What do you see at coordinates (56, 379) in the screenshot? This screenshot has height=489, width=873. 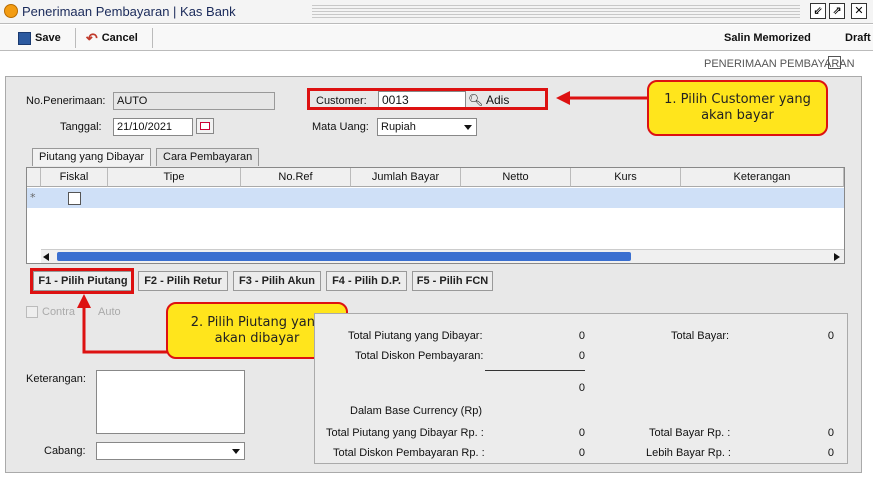 I see `keterangan-label: Keterangan:` at bounding box center [56, 379].